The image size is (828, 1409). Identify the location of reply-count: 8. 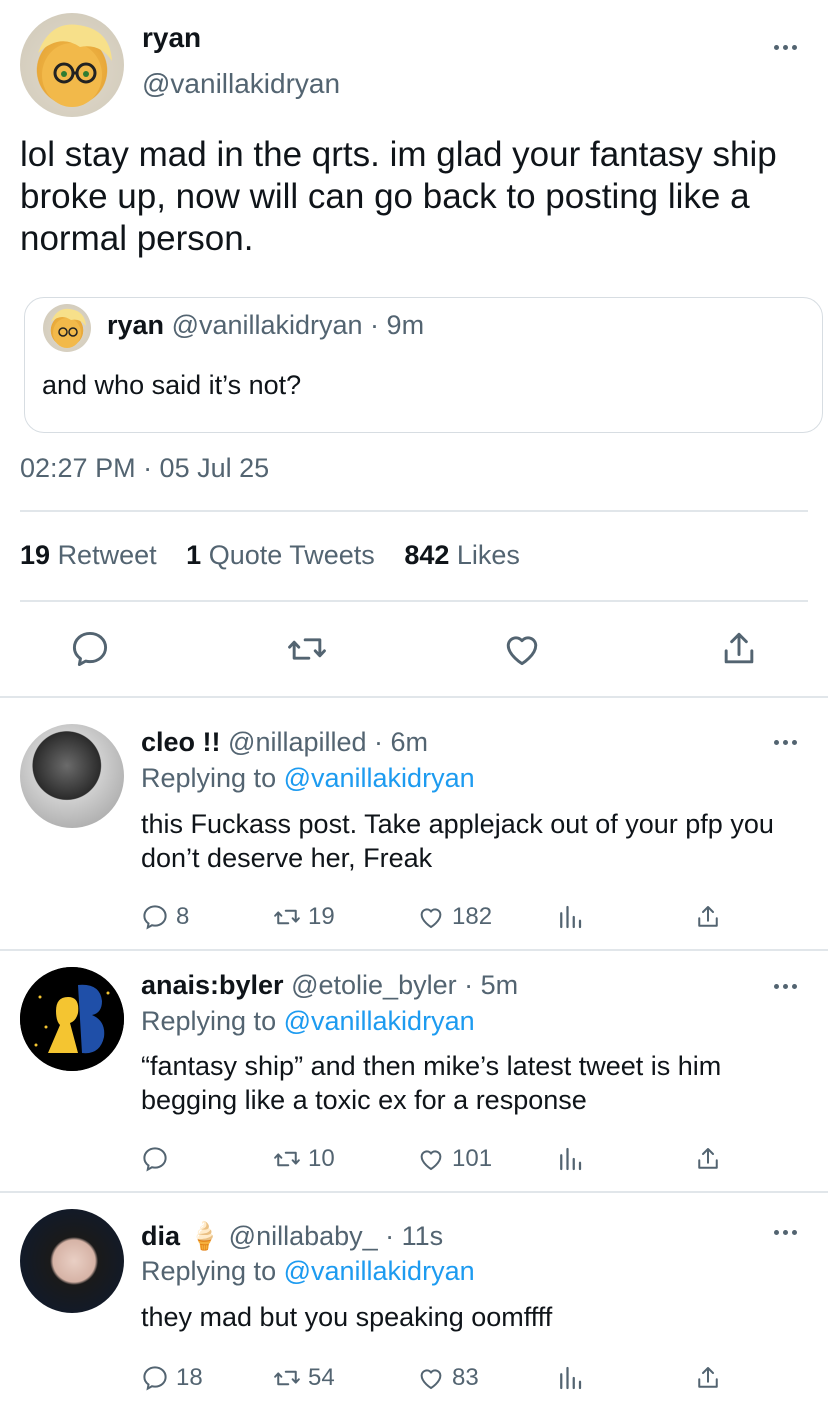
(183, 916).